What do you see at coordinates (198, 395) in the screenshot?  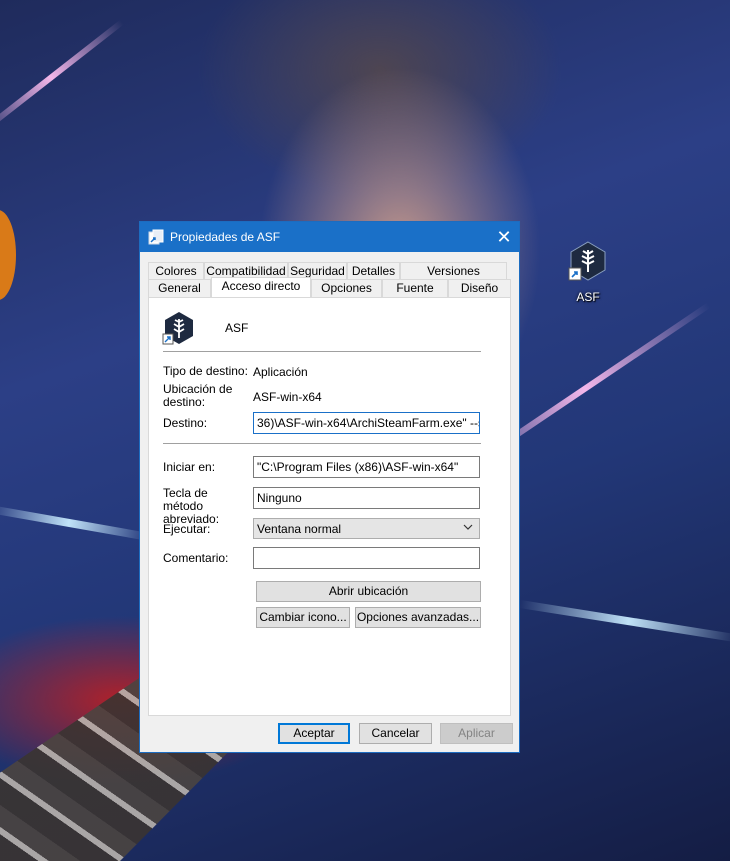 I see `target-location-label: Ubicación de destino:` at bounding box center [198, 395].